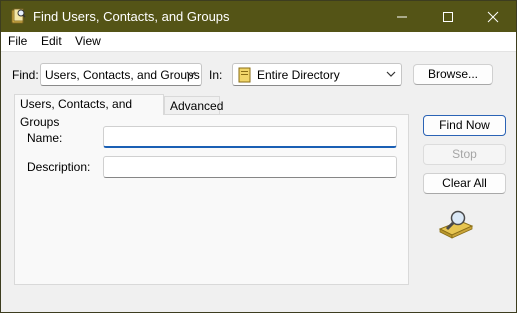 The width and height of the screenshot is (517, 313). I want to click on find-type-value: Users, Contacts, and Groups, so click(122, 75).